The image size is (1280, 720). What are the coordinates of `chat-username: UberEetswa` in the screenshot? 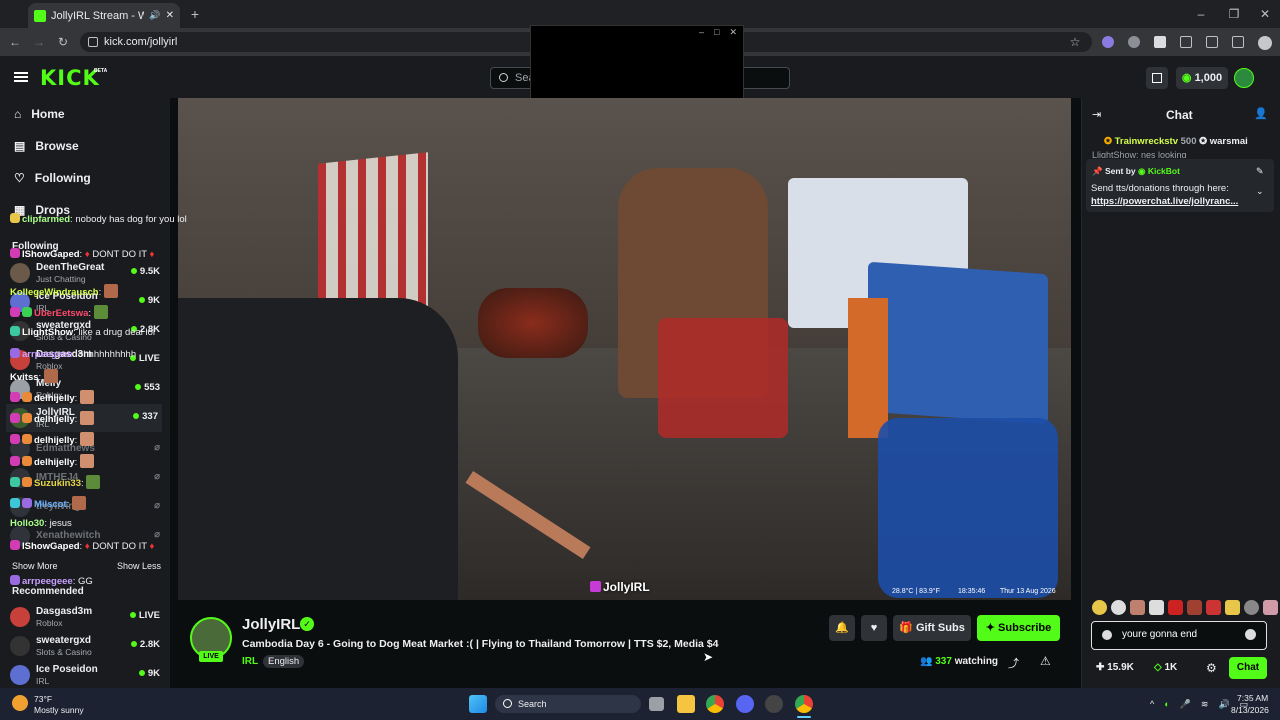 It's located at (61, 313).